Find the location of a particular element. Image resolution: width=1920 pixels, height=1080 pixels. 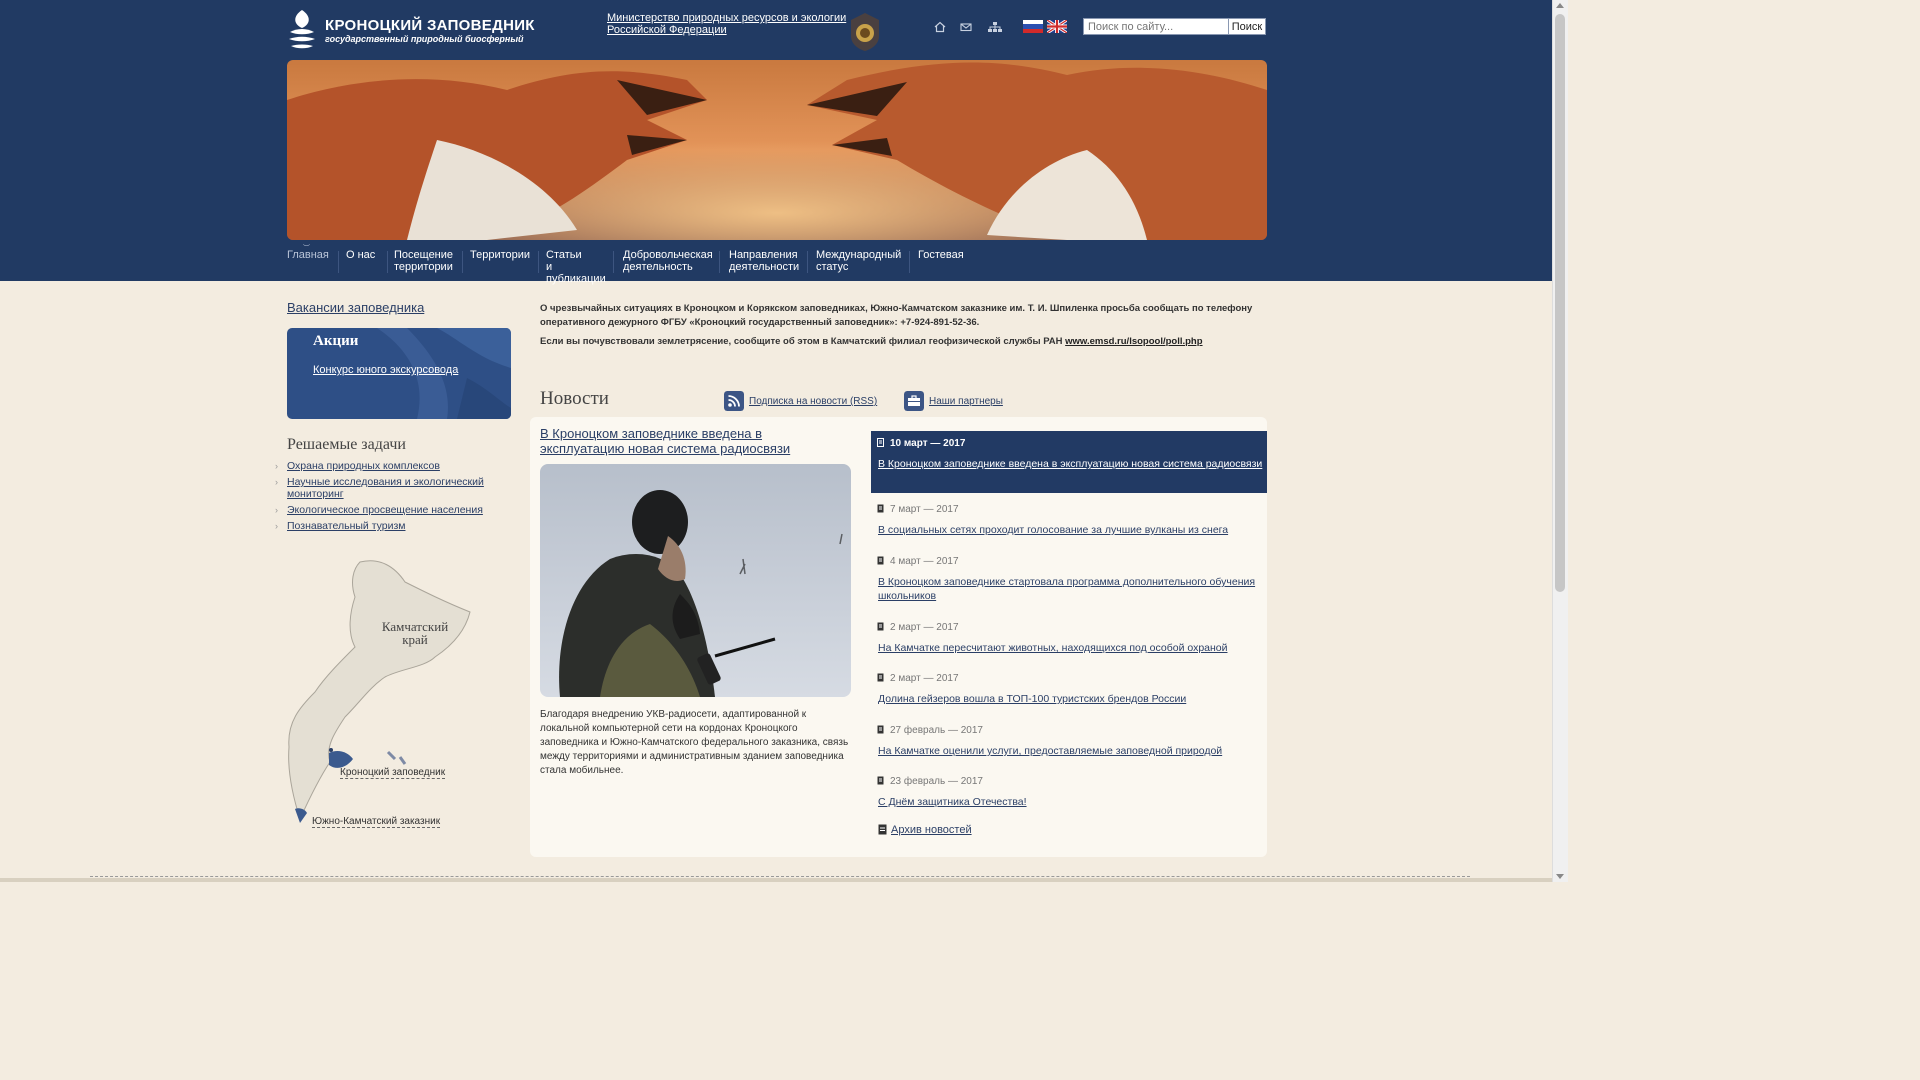

news-section-title: Новости is located at coordinates (574, 398).